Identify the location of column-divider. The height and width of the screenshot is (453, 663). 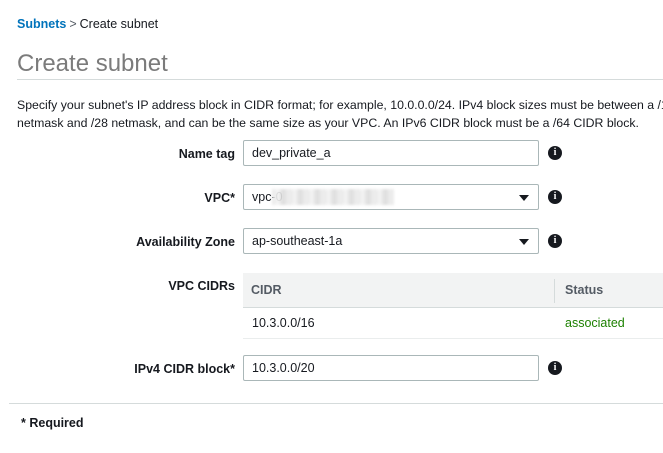
(554, 291).